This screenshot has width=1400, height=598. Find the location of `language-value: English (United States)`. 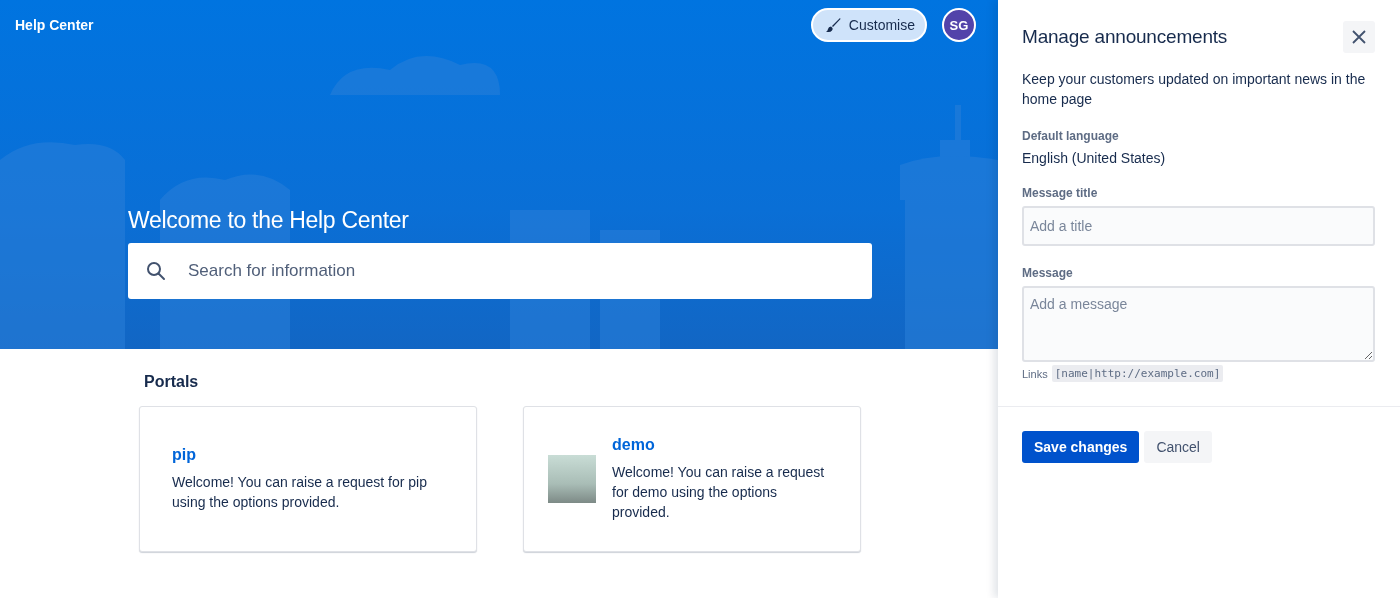

language-value: English (United States) is located at coordinates (1094, 158).